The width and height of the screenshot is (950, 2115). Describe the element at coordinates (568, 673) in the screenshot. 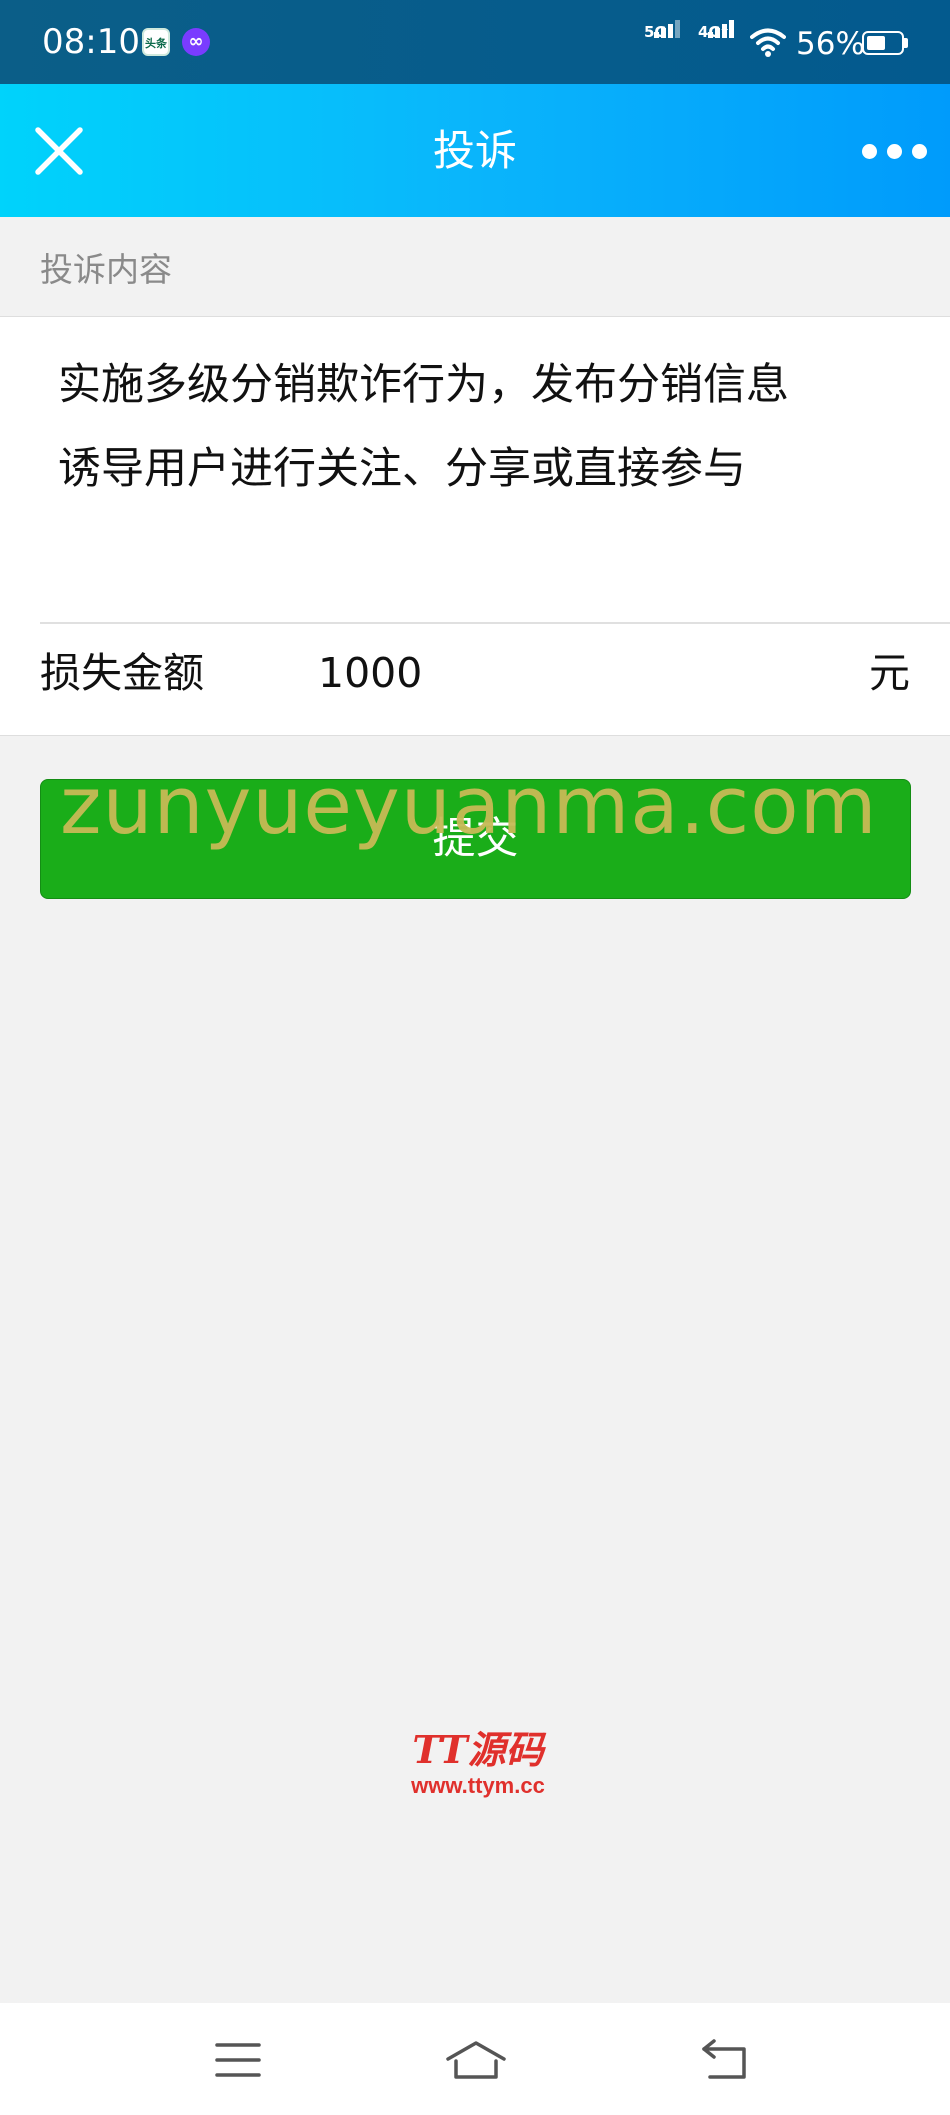

I see `loss-amount-input` at that location.